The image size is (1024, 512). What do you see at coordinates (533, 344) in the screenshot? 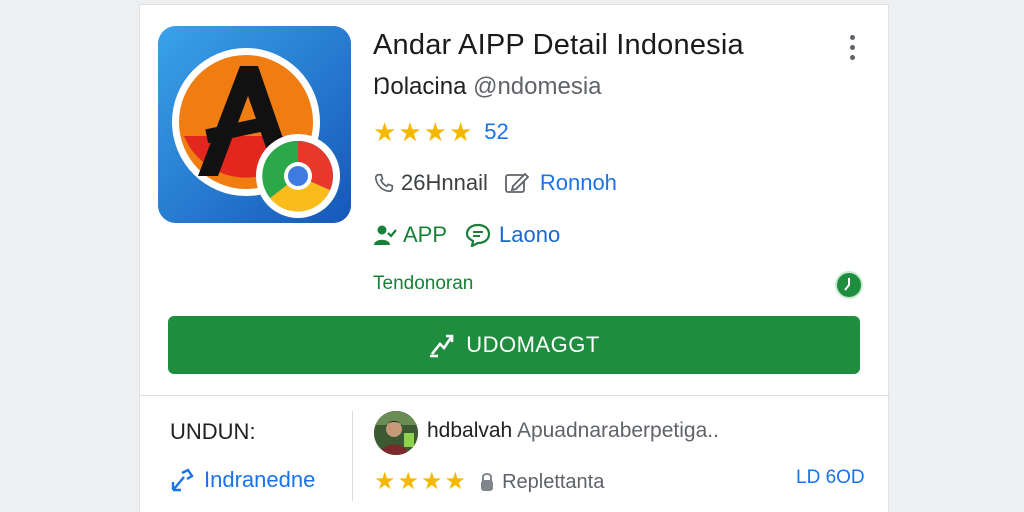
I see `install-label: UDOMAGGT` at bounding box center [533, 344].